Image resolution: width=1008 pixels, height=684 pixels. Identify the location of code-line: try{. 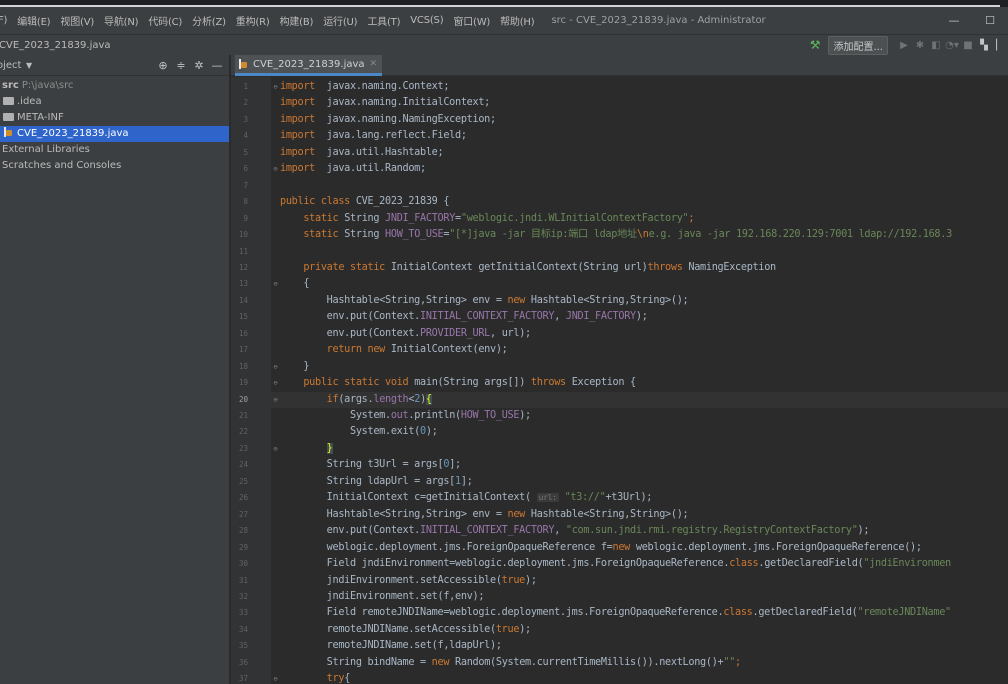
(315, 677).